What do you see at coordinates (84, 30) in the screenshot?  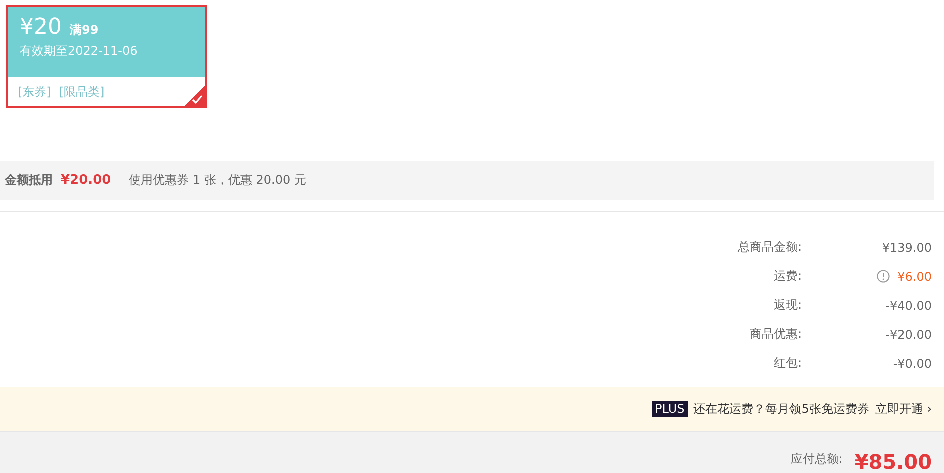 I see `coupon-condition: 满99` at bounding box center [84, 30].